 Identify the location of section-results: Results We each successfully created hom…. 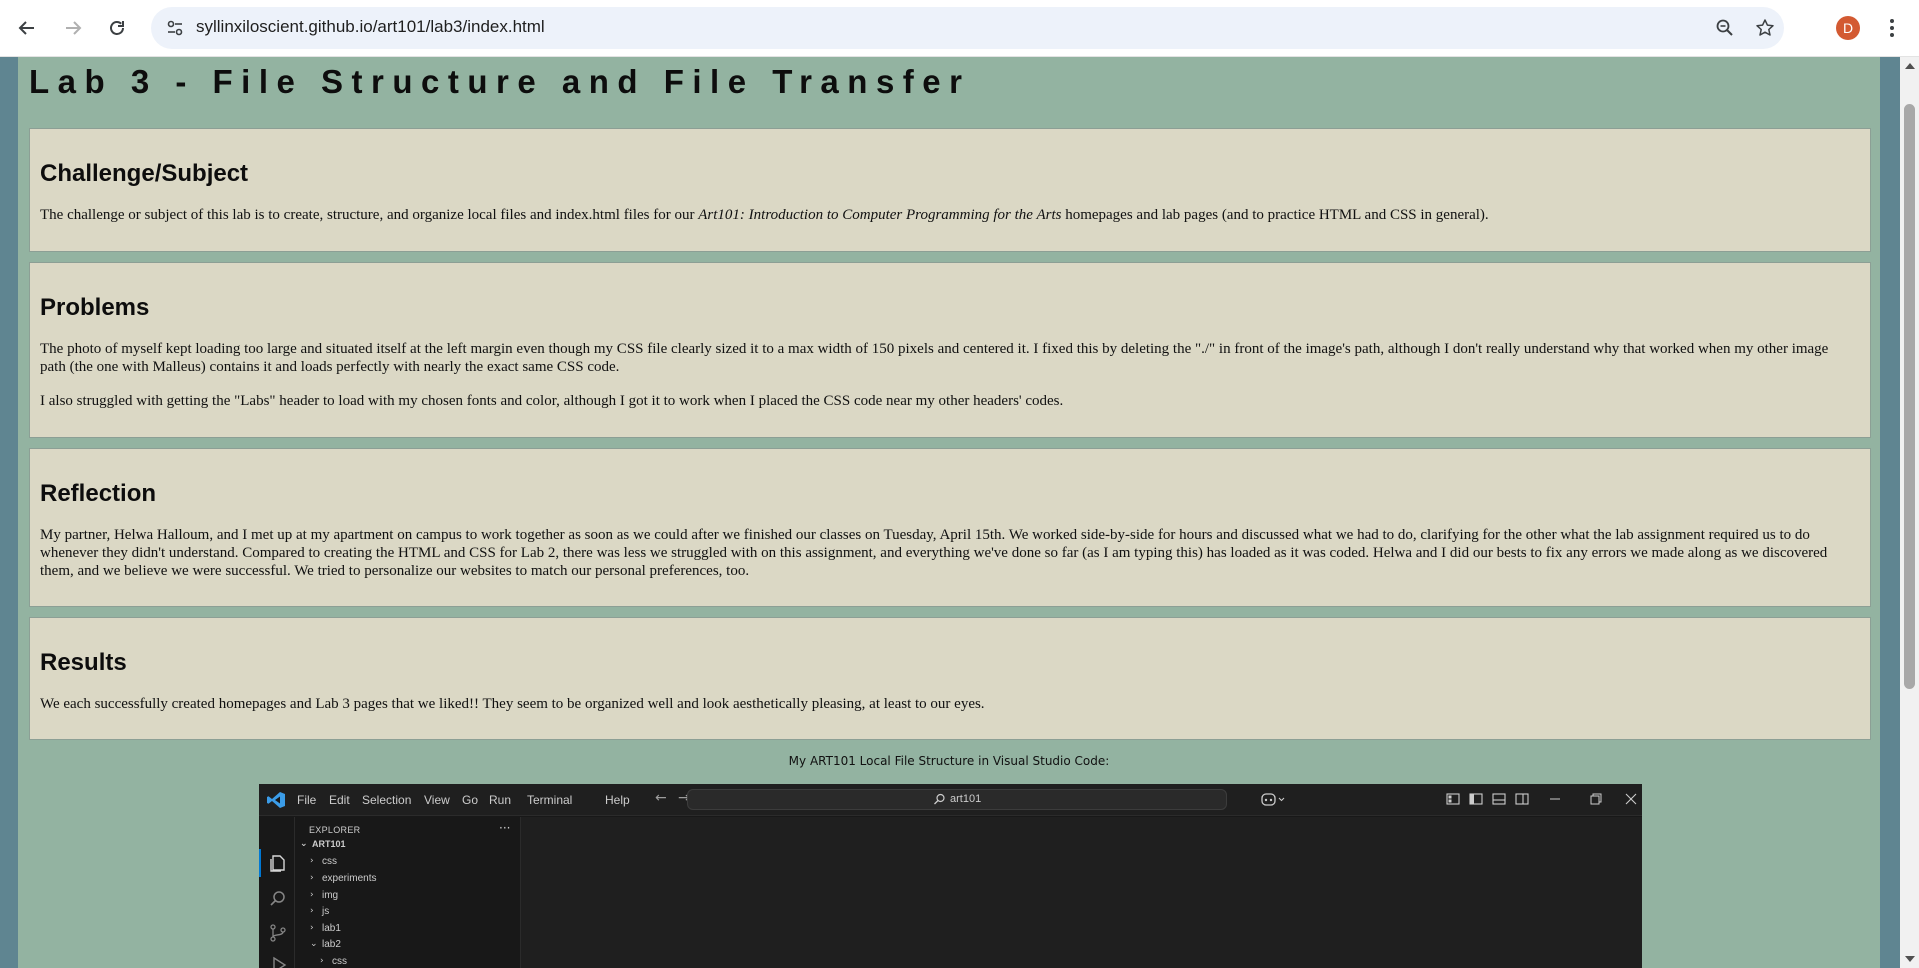
(950, 678).